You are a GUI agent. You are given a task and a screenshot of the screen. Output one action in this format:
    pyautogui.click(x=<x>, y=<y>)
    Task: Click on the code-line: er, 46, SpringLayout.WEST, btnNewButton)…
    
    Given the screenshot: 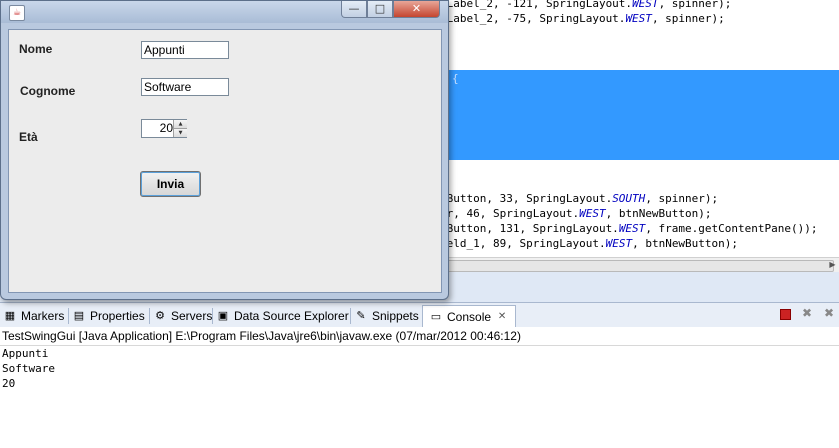 What is the action you would take?
    pyautogui.click(x=576, y=213)
    